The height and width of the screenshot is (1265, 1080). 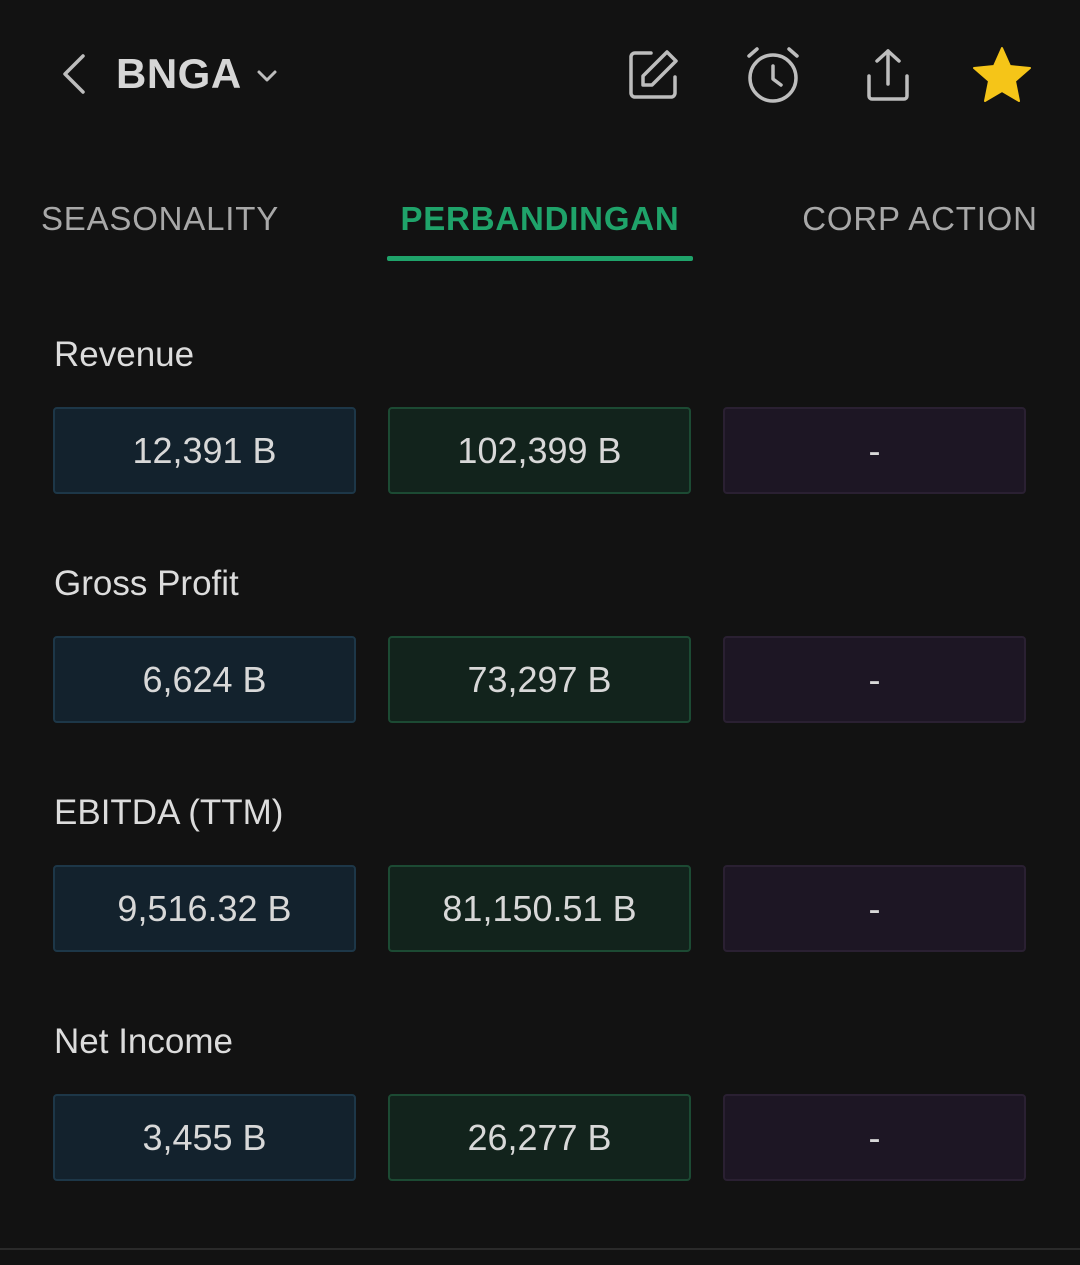 I want to click on metric-label-net-income: Net Income, so click(x=143, y=1041).